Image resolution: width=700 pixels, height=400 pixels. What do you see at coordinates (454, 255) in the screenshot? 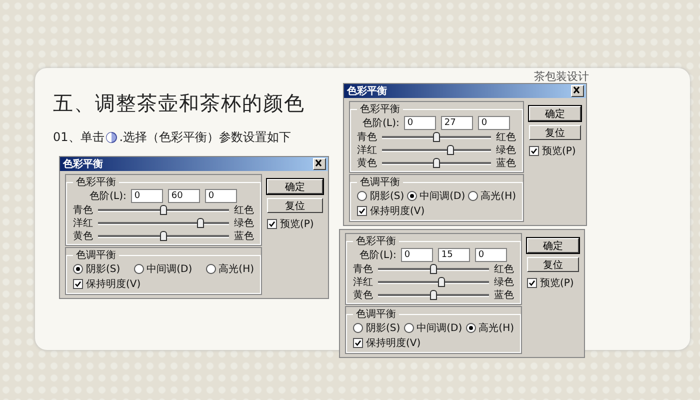
I see `level-input: 15` at bounding box center [454, 255].